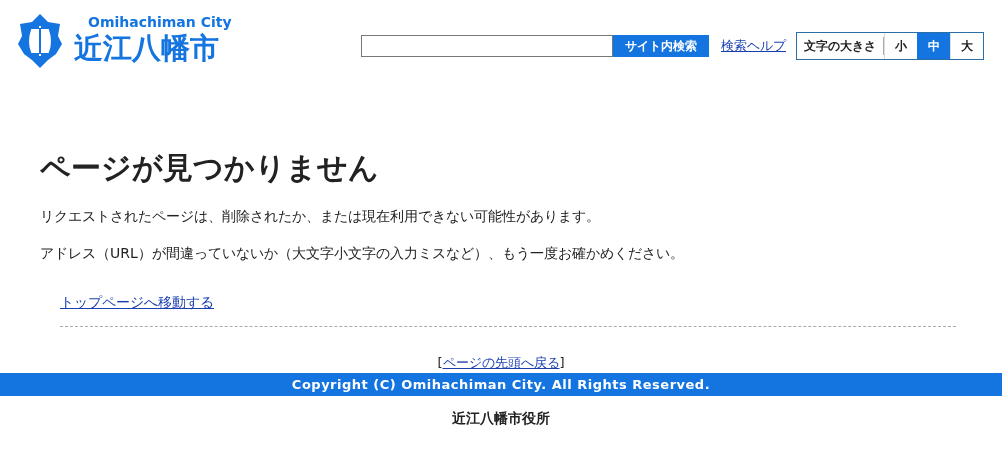  What do you see at coordinates (753, 46) in the screenshot?
I see `search-help-link: 検索ヘルプ` at bounding box center [753, 46].